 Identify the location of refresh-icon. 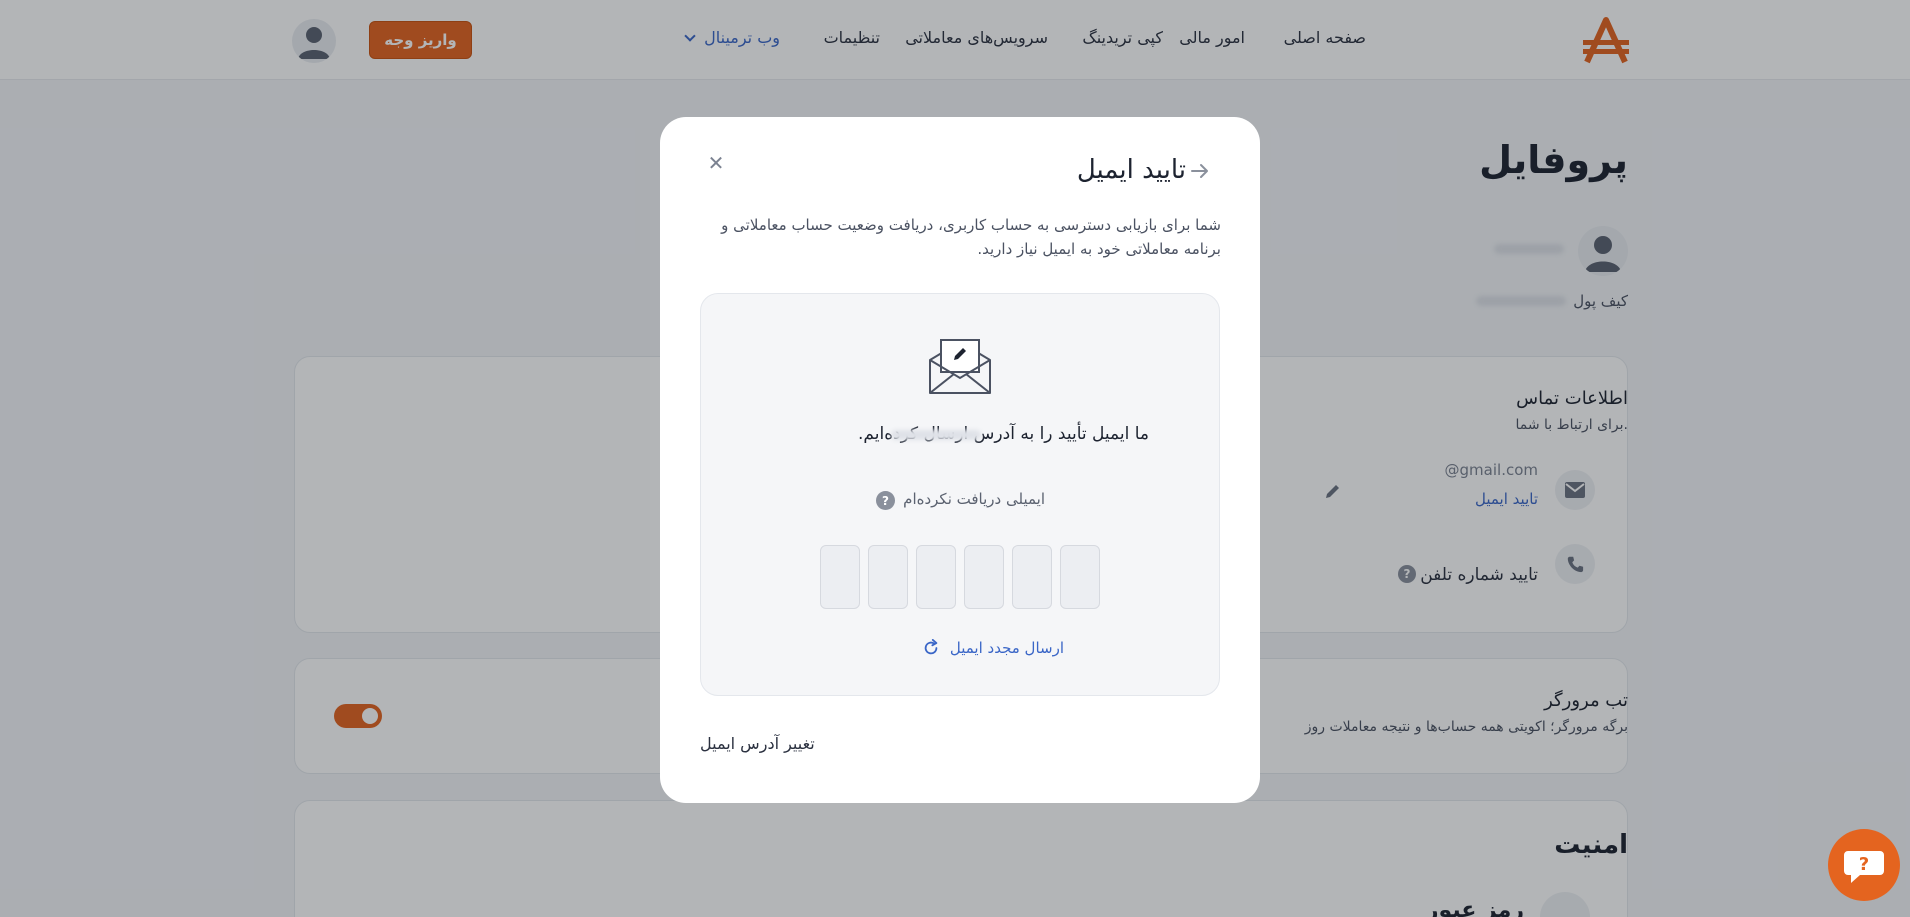
(931, 647).